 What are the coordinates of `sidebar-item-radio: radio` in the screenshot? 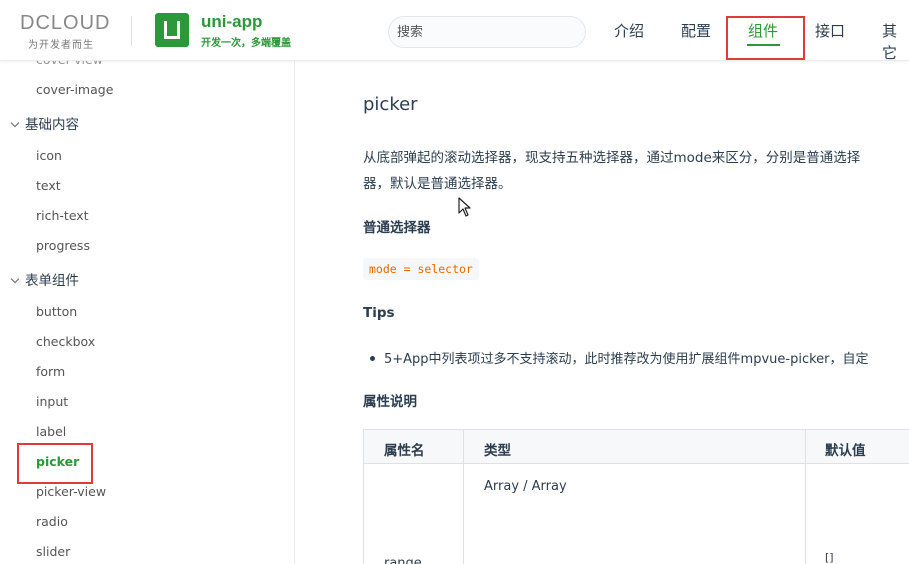 It's located at (52, 522).